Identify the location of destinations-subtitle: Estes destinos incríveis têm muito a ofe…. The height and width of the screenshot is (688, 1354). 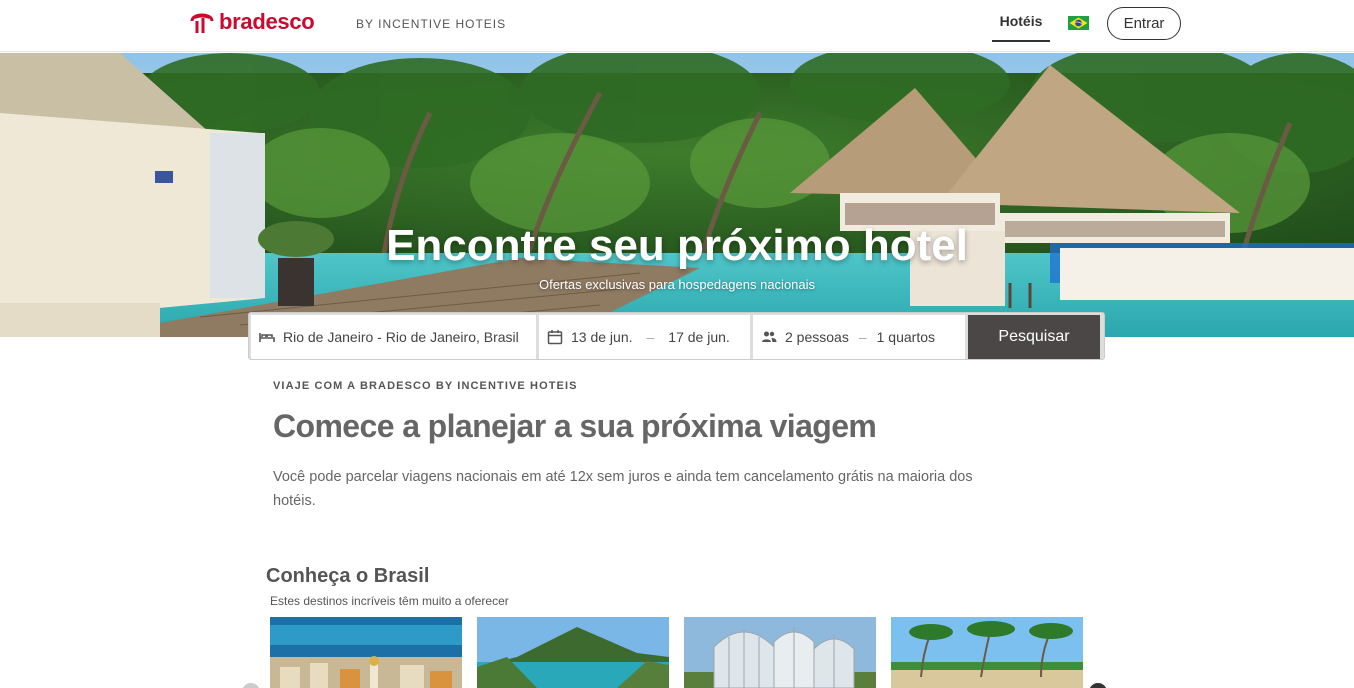
(389, 601).